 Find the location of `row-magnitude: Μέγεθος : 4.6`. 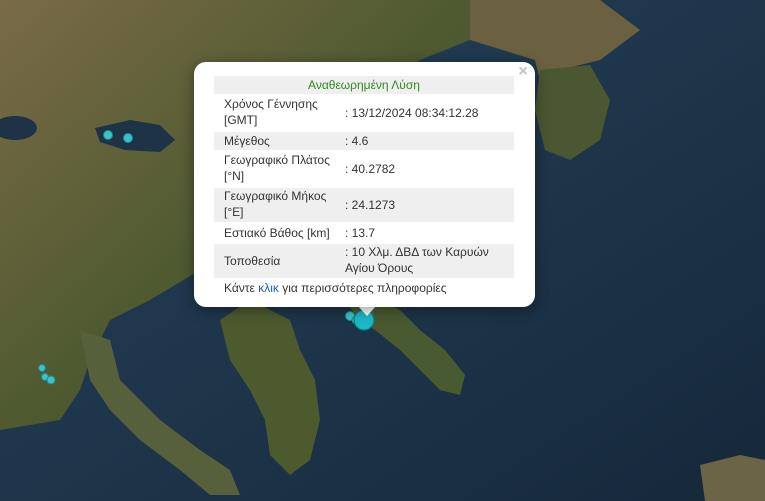

row-magnitude: Μέγεθος : 4.6 is located at coordinates (364, 141).